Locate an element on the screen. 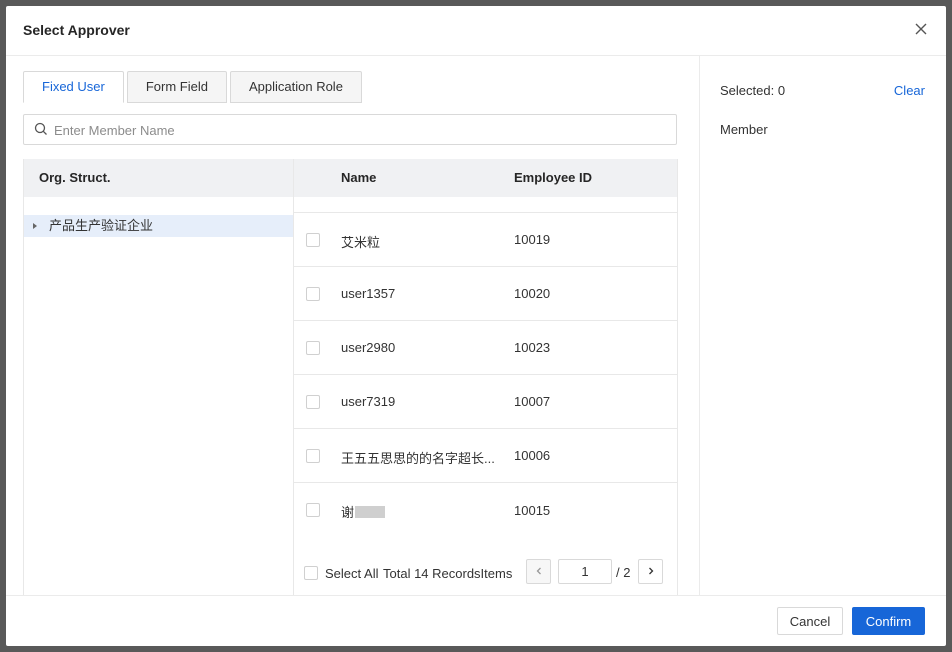 Image resolution: width=952 pixels, height=652 pixels. dialog-header: Select Approver is located at coordinates (476, 31).